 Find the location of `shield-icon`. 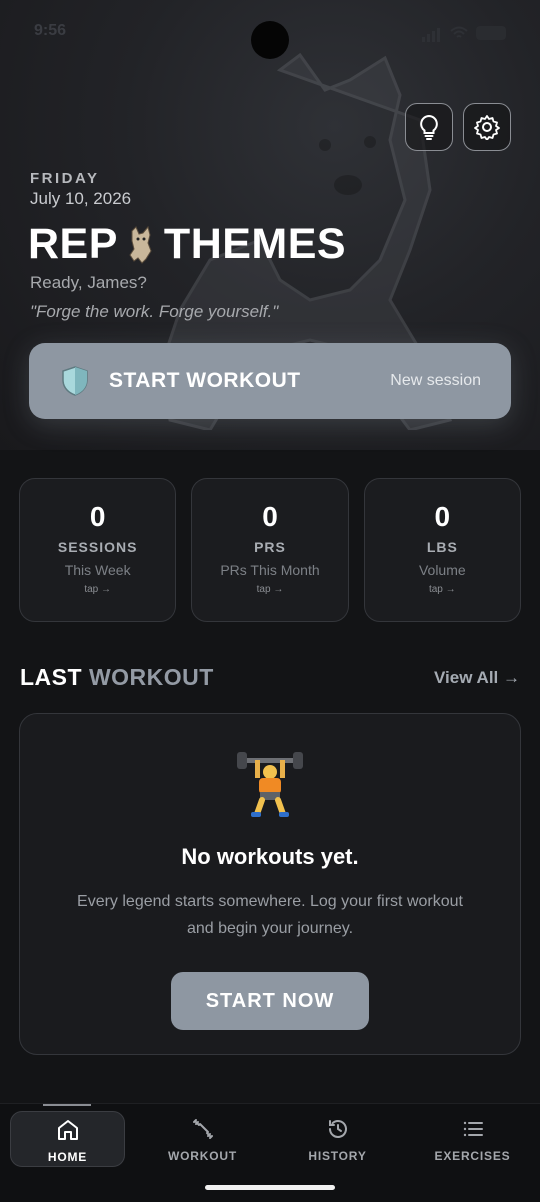

shield-icon is located at coordinates (75, 381).